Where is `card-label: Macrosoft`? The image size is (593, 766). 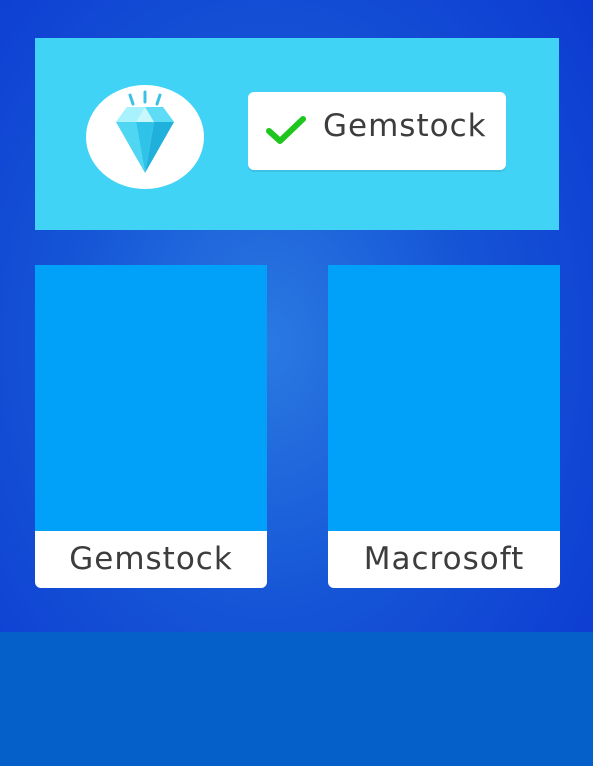
card-label: Macrosoft is located at coordinates (444, 559).